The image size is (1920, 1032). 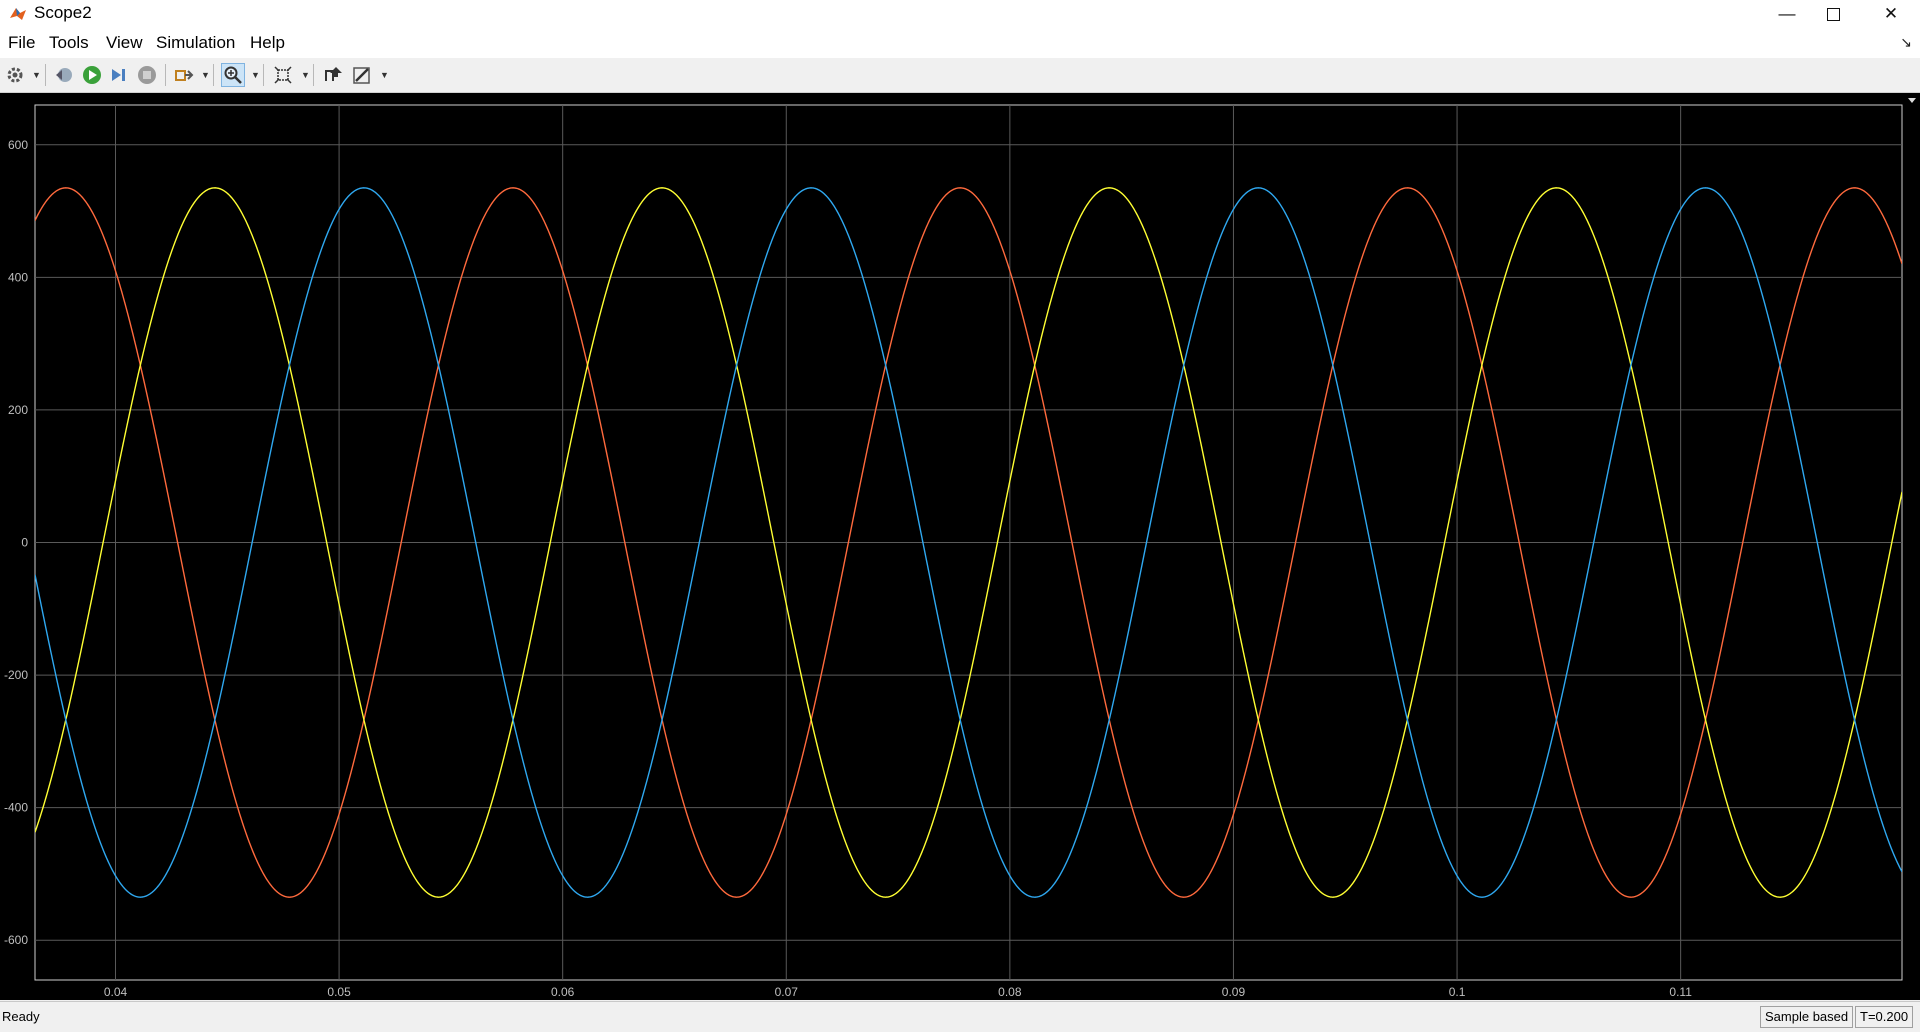 I want to click on run-button, so click(x=92, y=75).